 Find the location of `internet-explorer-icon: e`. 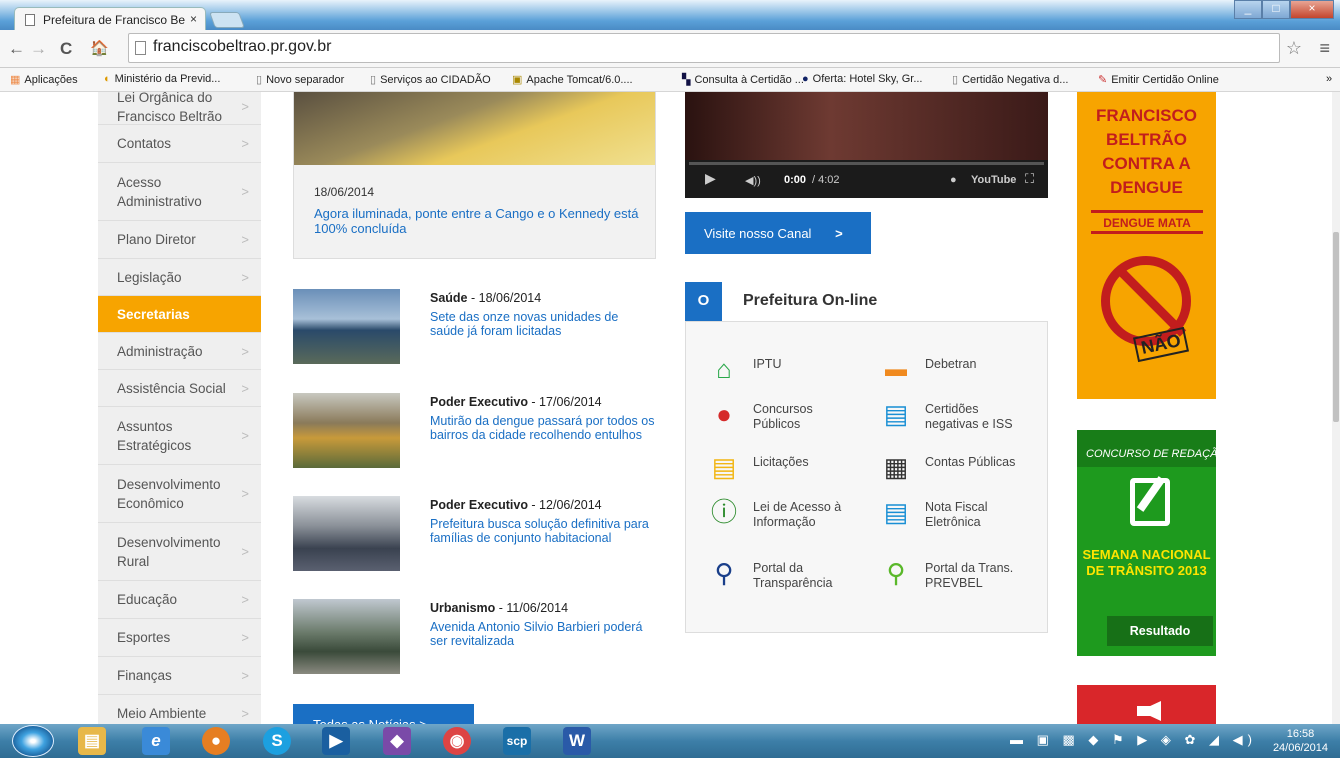

internet-explorer-icon: e is located at coordinates (156, 741).